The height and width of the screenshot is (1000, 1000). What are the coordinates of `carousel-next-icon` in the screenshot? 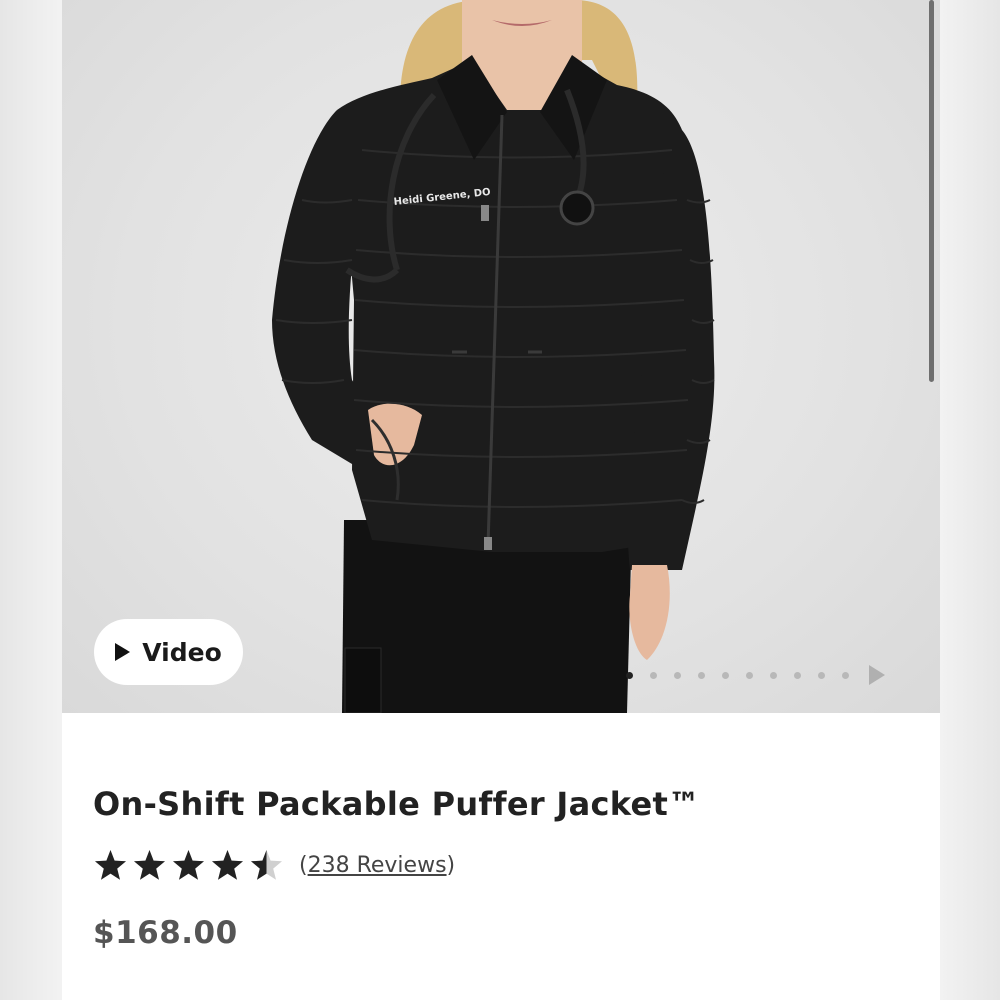 It's located at (877, 675).